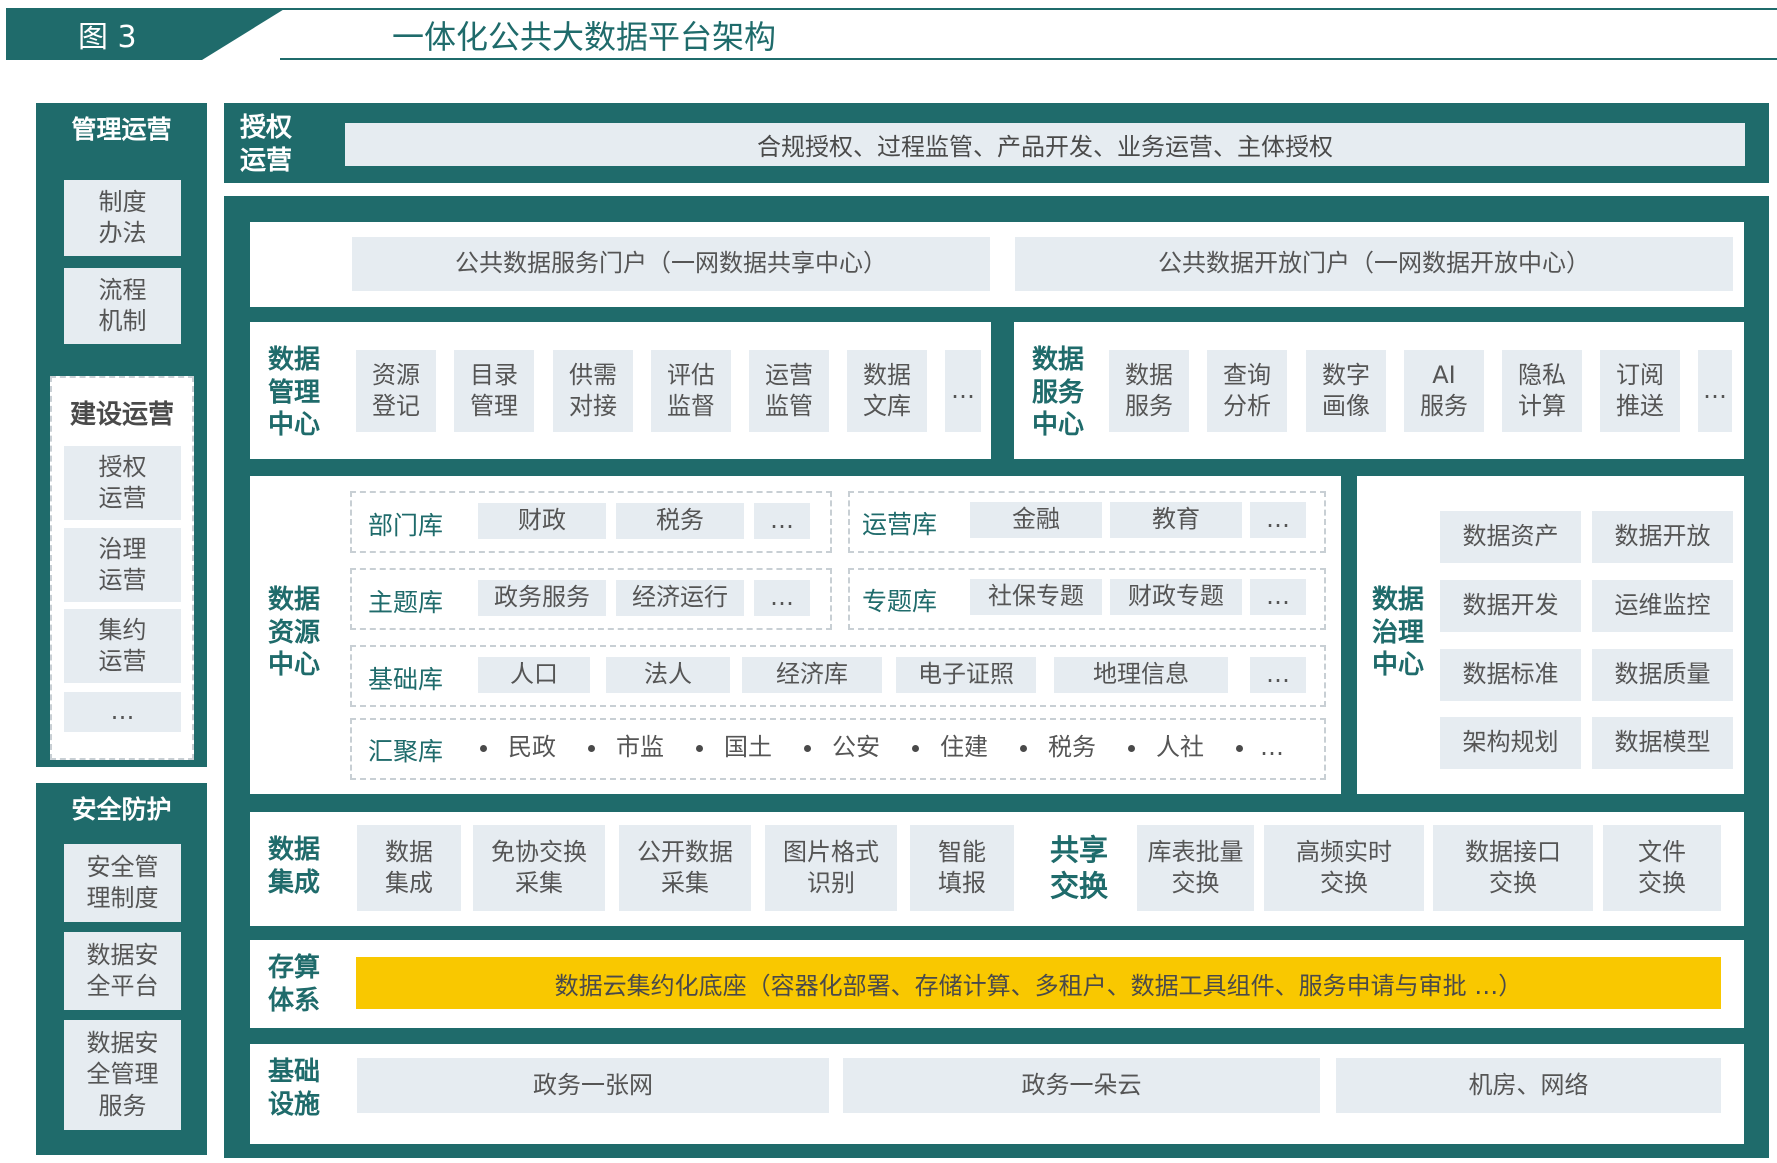 The image size is (1777, 1163). Describe the element at coordinates (966, 675) in the screenshot. I see `base-lib-item: 电子证照` at that location.